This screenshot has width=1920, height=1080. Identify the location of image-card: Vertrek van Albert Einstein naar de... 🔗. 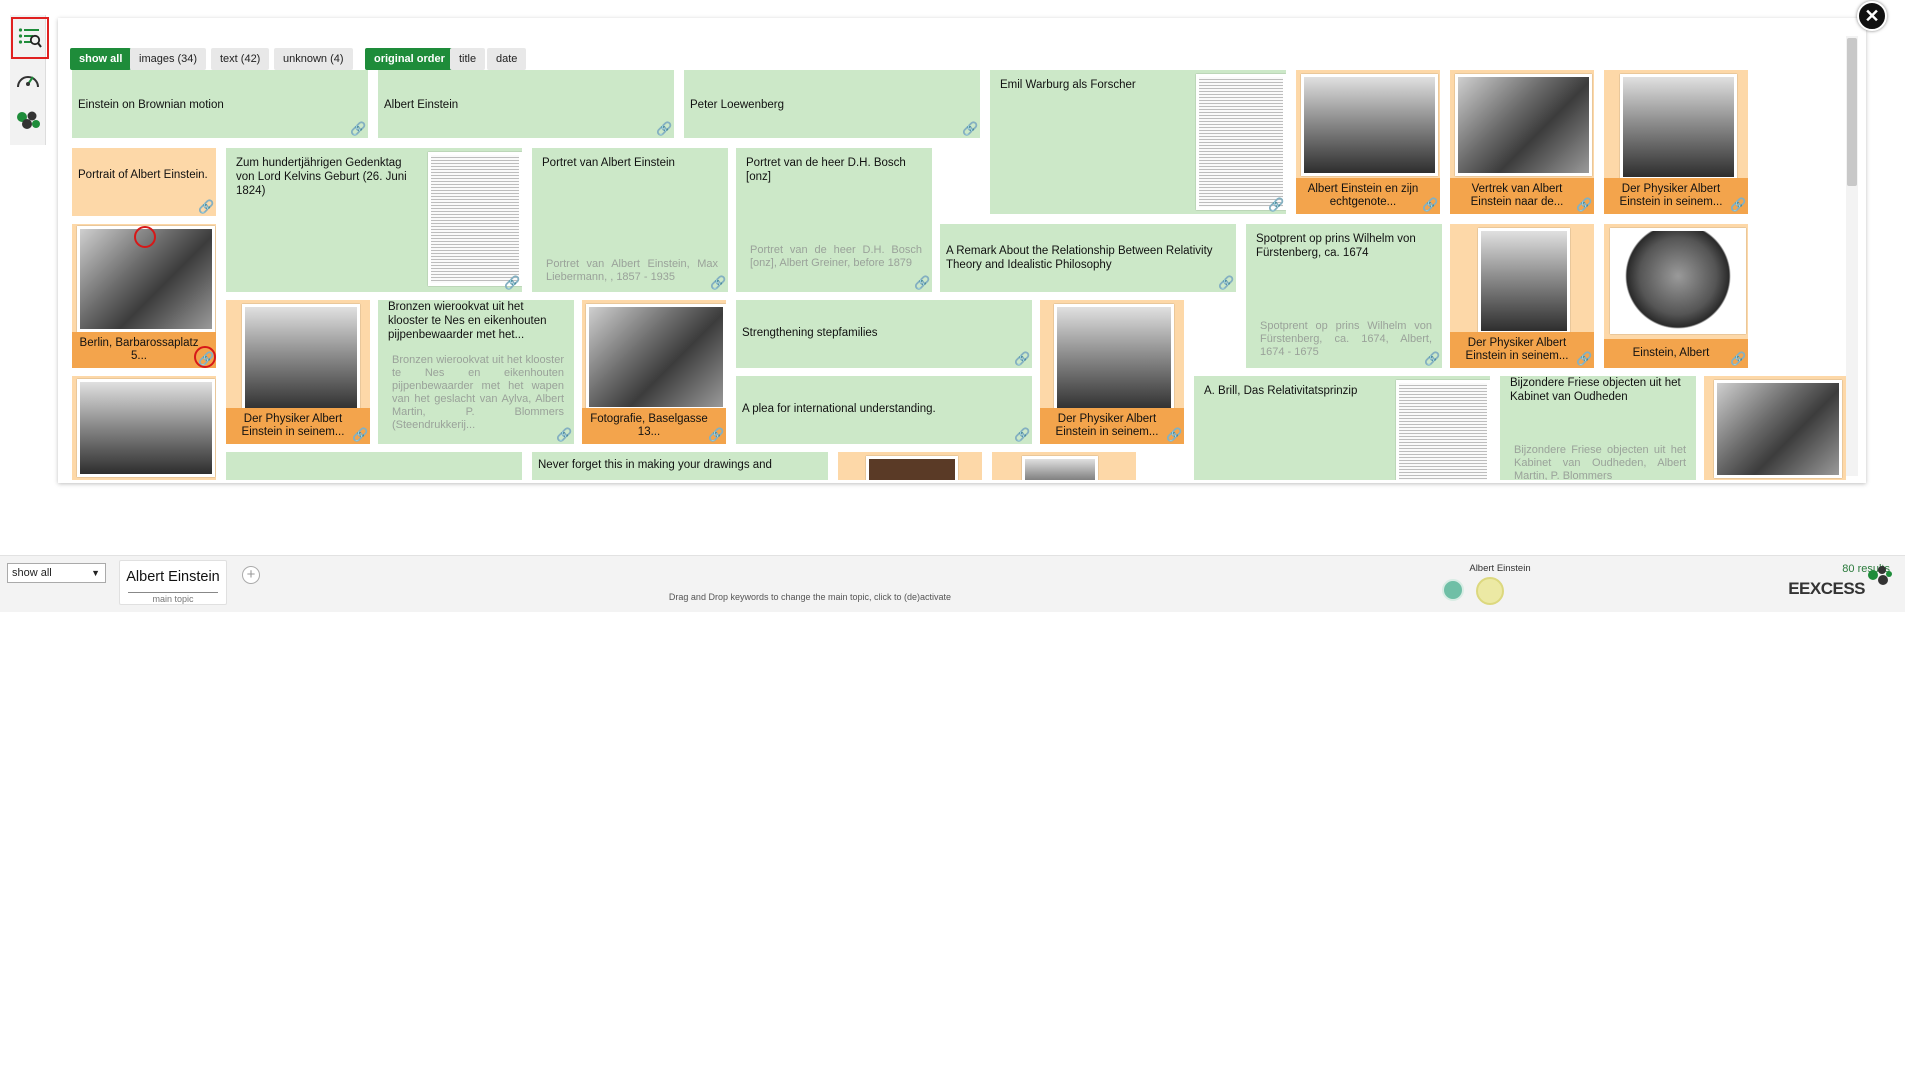
(1522, 142).